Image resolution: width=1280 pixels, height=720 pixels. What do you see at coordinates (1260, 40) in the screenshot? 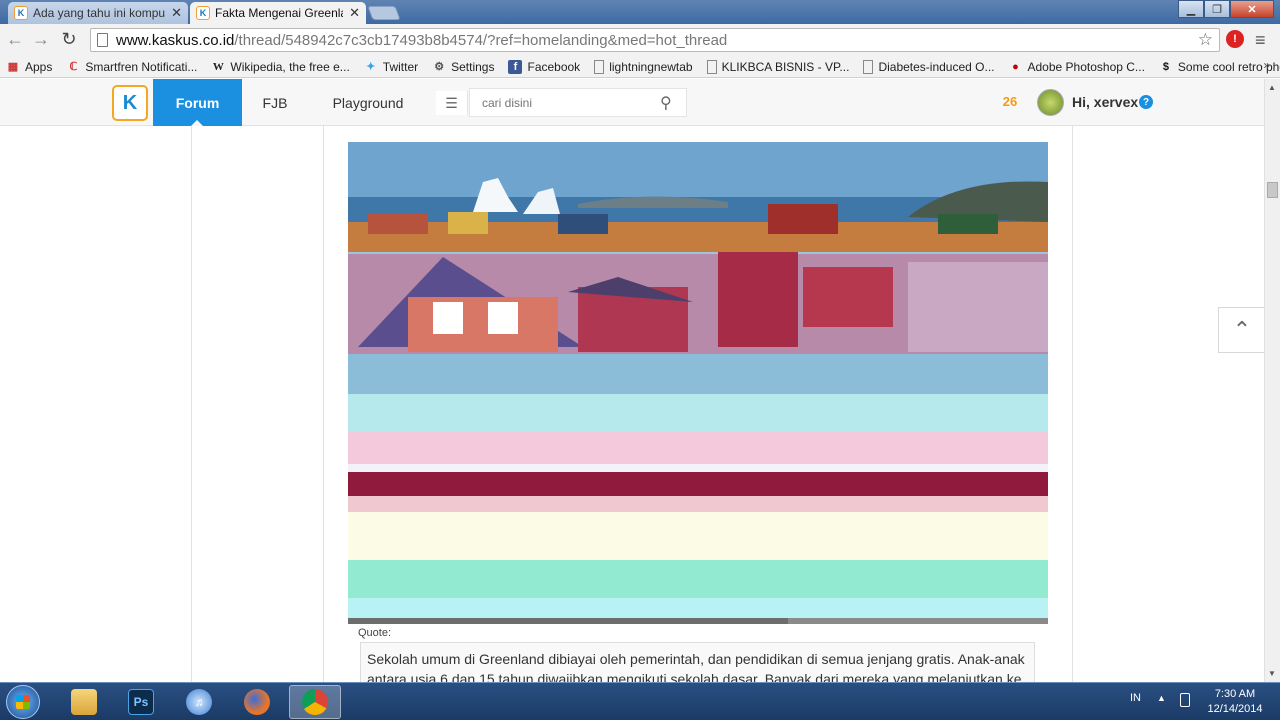
I see `menu-hamburger-icon: ≡` at bounding box center [1260, 40].